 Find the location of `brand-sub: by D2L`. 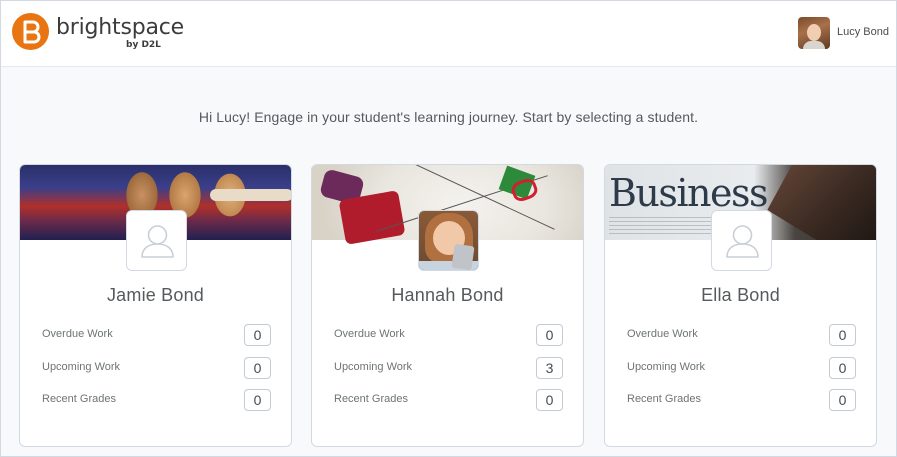

brand-sub: by D2L is located at coordinates (143, 45).